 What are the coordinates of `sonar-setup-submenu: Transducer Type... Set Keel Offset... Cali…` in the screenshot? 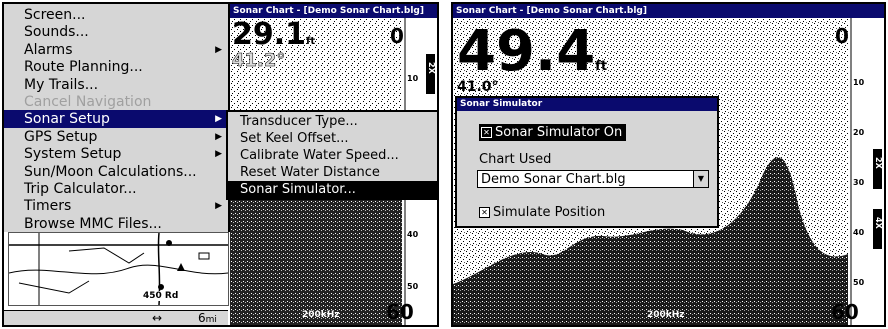 It's located at (331, 155).